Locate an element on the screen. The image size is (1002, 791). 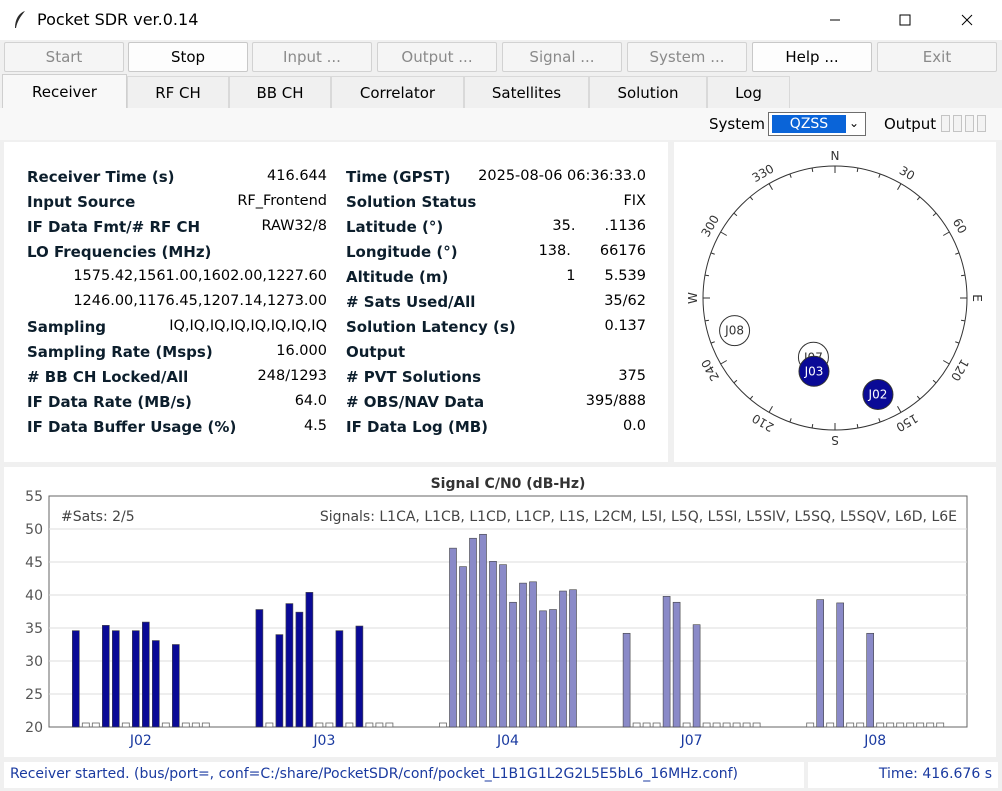
chart-y-tick-label: 25 is located at coordinates (34, 695).